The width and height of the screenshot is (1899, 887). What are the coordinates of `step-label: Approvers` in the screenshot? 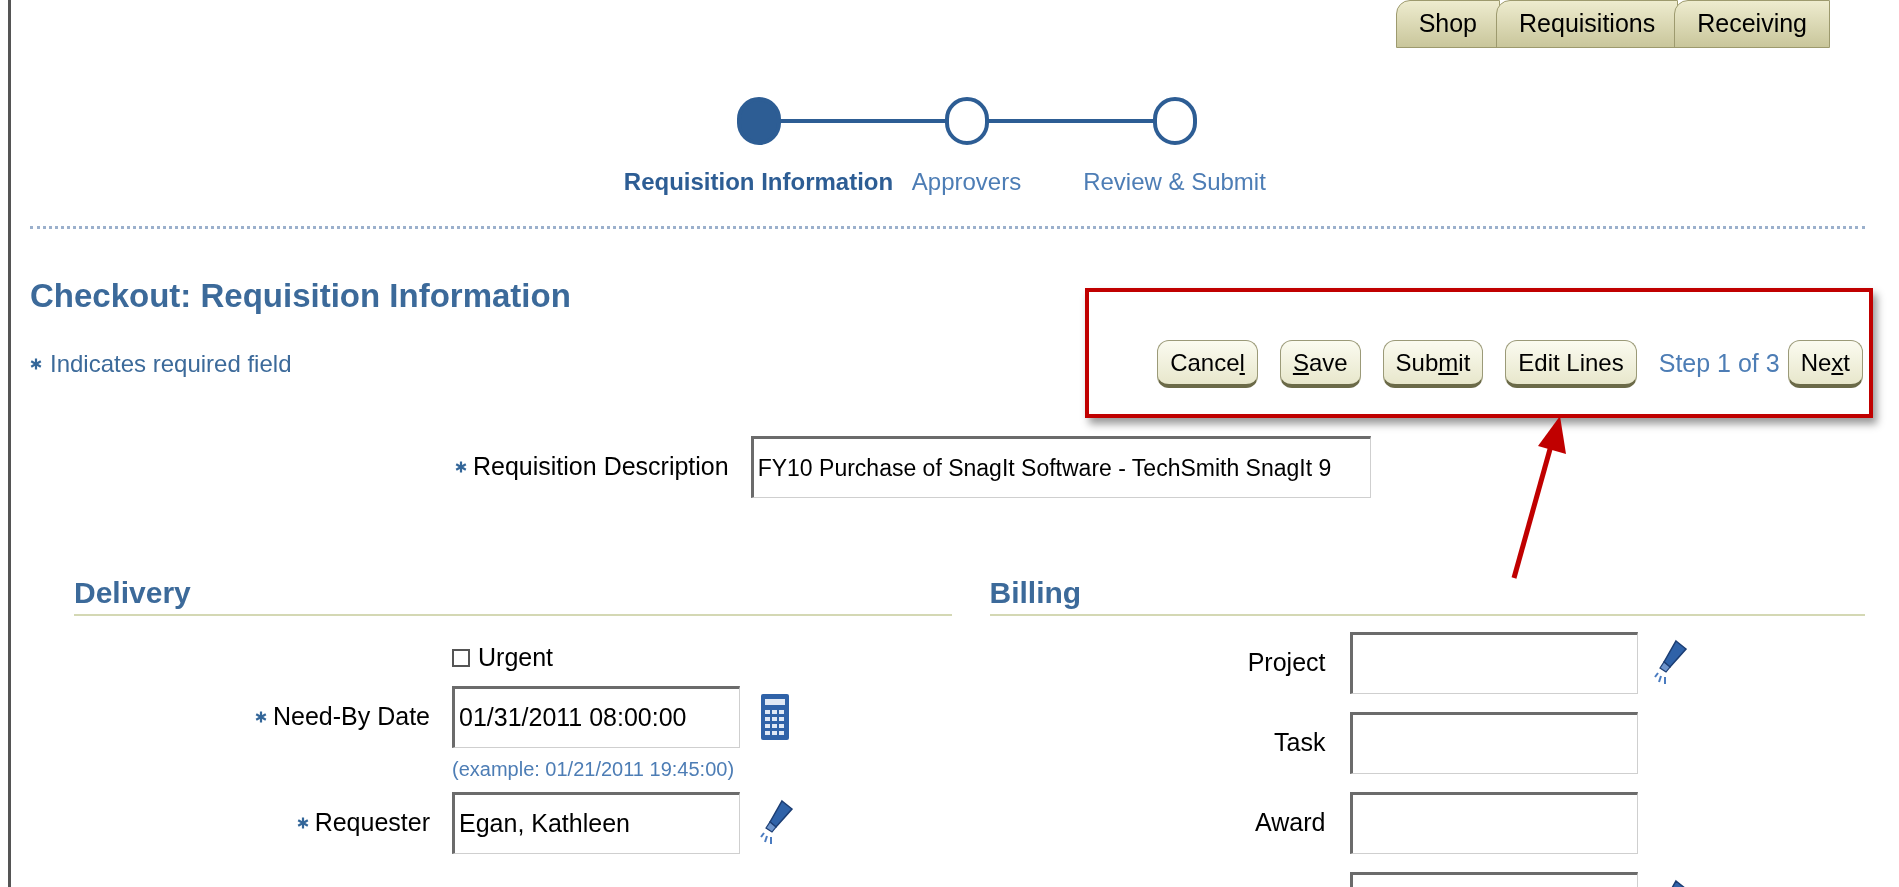 It's located at (966, 182).